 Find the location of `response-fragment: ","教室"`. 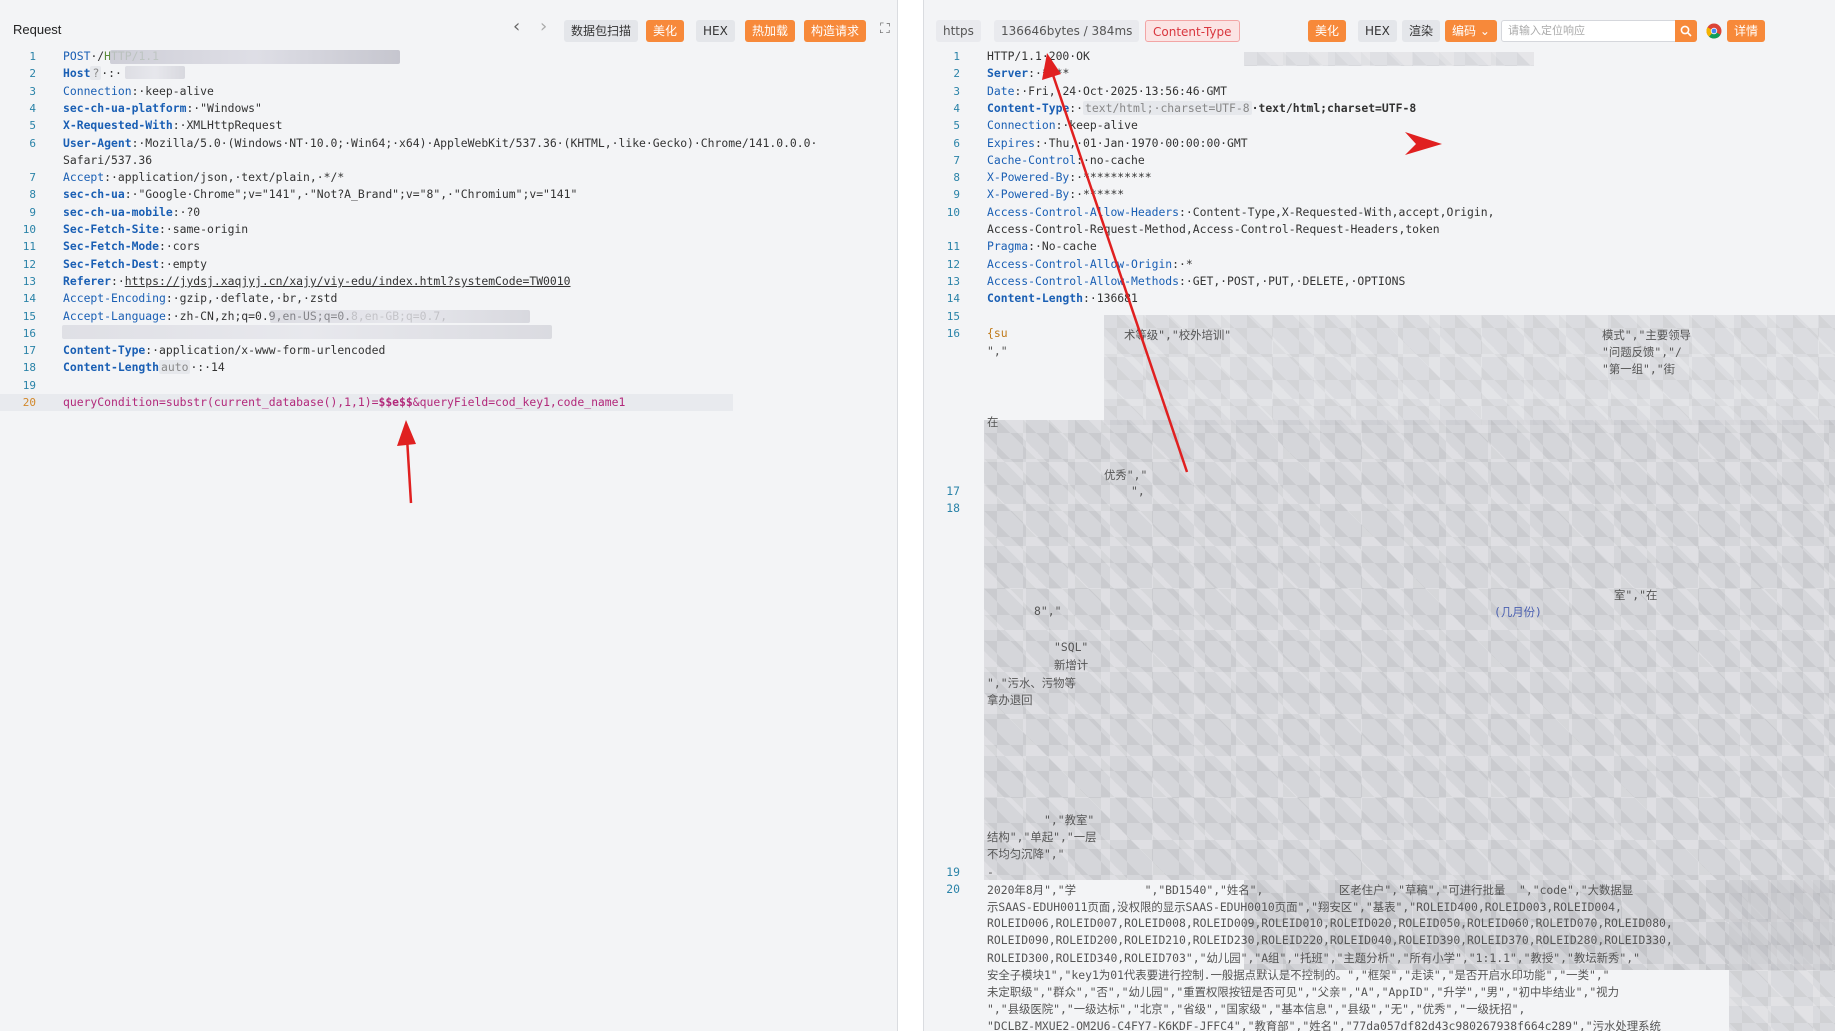

response-fragment: ","教室" is located at coordinates (1069, 820).